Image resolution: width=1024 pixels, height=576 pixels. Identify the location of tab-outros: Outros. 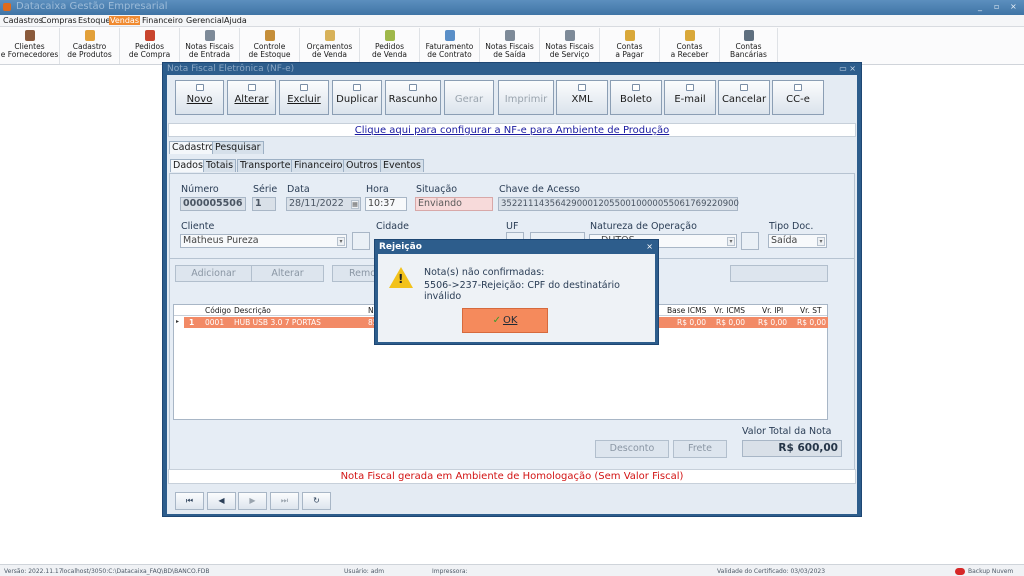
(362, 165).